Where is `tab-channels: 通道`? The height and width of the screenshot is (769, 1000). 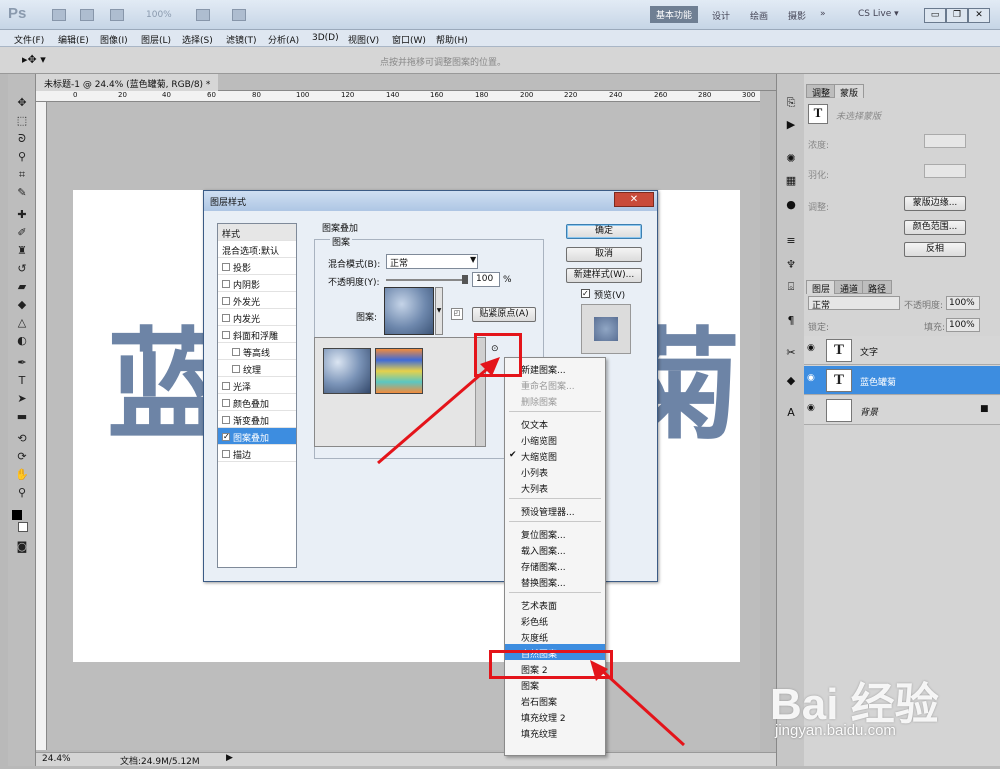 tab-channels: 通道 is located at coordinates (849, 287).